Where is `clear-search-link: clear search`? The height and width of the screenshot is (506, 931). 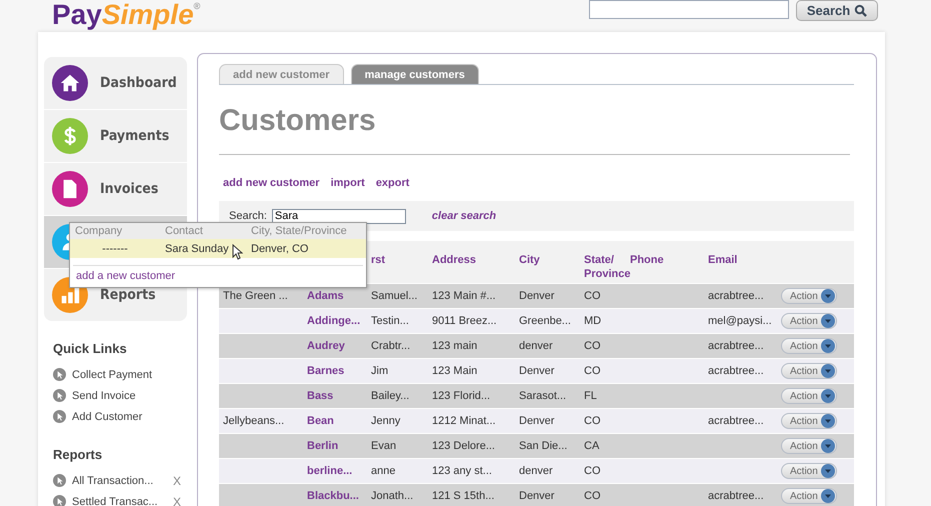 clear-search-link: clear search is located at coordinates (464, 216).